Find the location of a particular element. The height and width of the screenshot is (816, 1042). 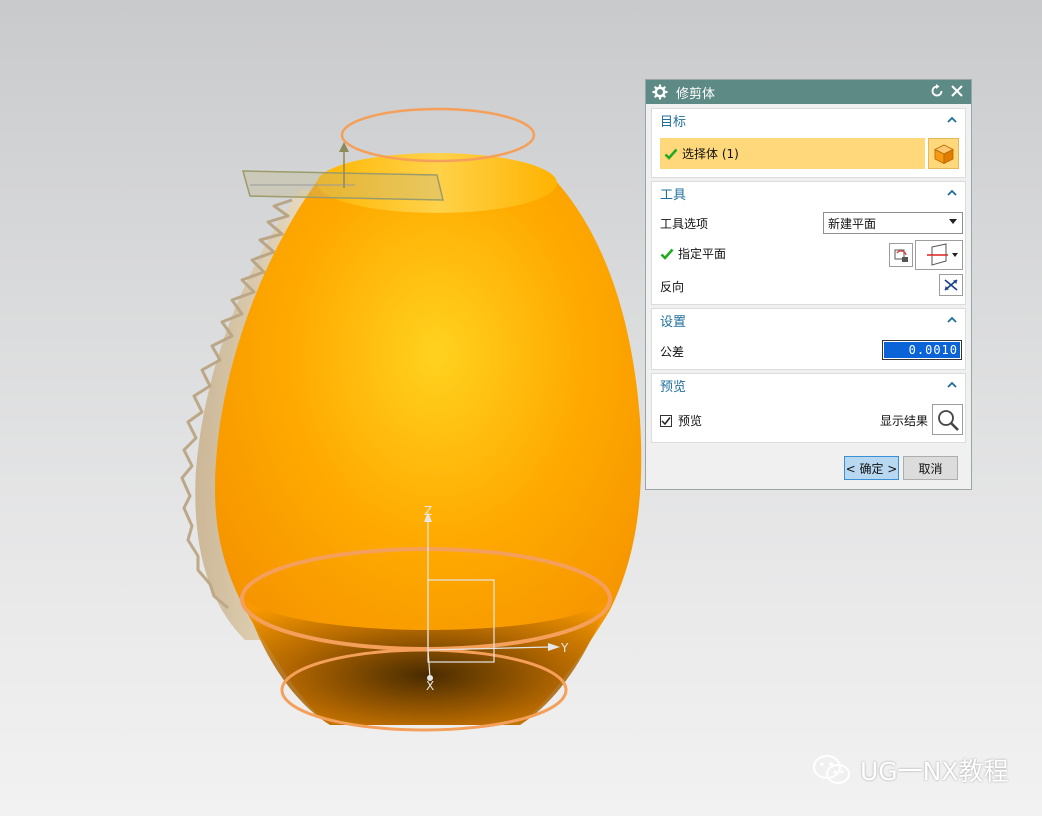

plane-dialog-button is located at coordinates (901, 255).